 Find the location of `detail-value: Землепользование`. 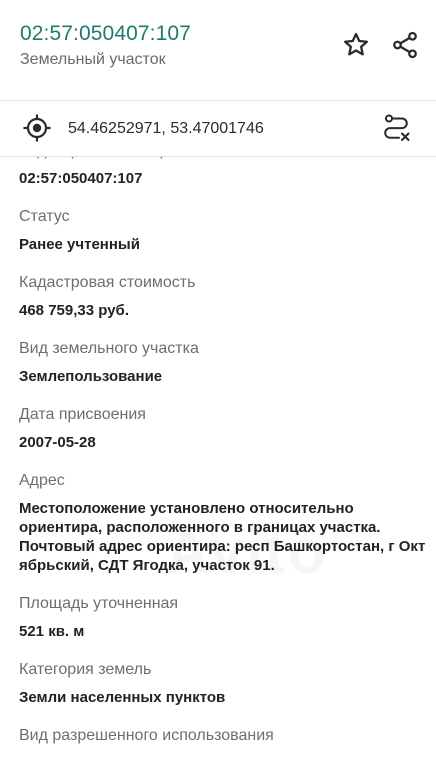

detail-value: Землепользование is located at coordinates (222, 376).